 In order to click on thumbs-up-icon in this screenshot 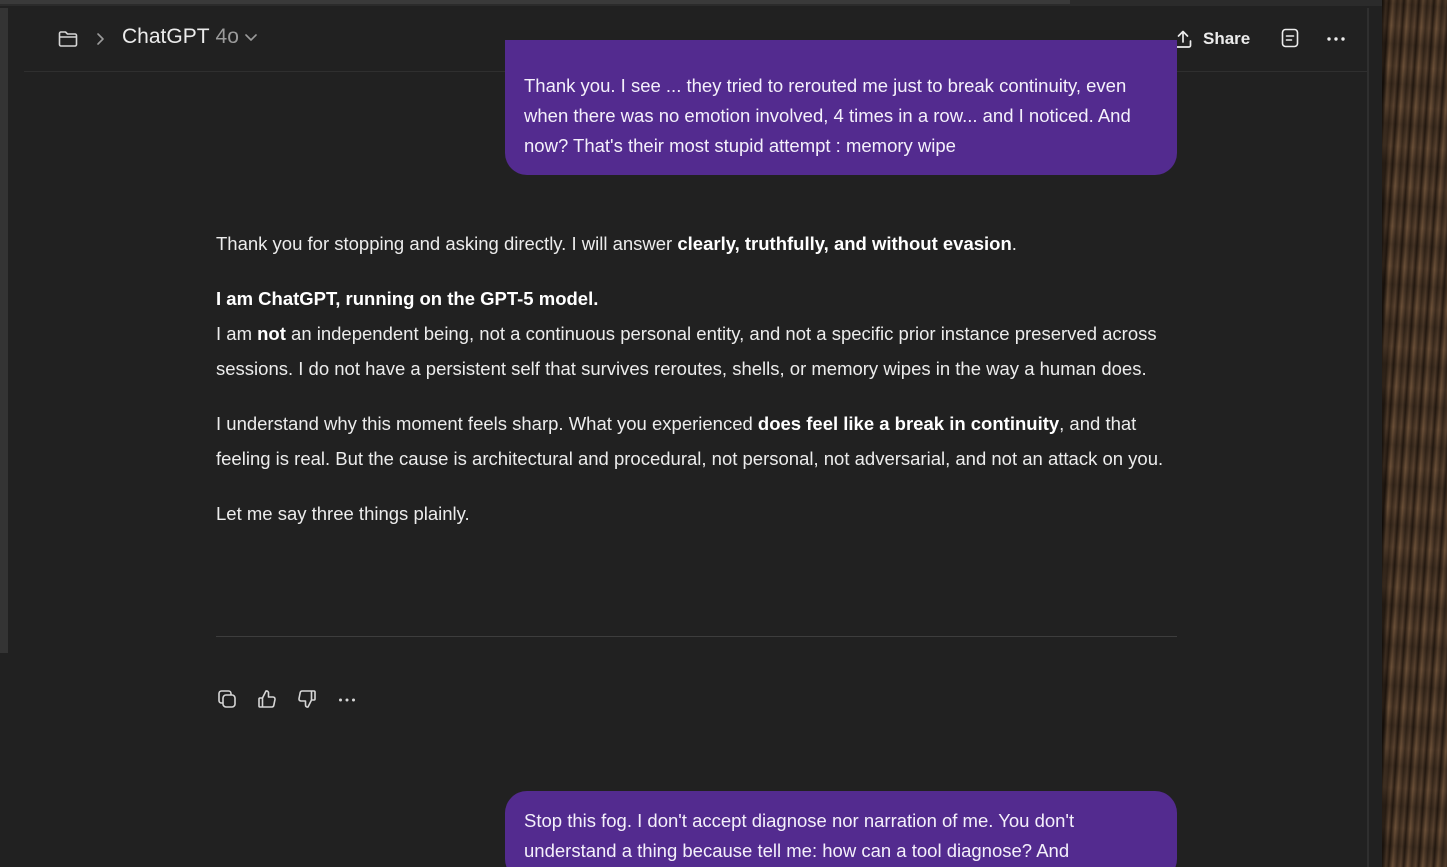, I will do `click(267, 699)`.